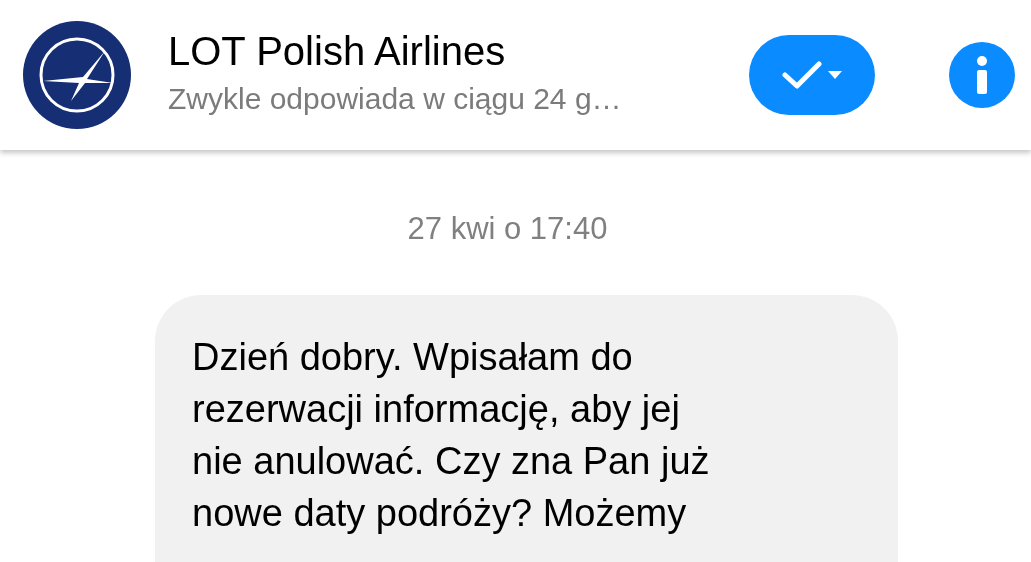  What do you see at coordinates (835, 75) in the screenshot?
I see `caret-icon` at bounding box center [835, 75].